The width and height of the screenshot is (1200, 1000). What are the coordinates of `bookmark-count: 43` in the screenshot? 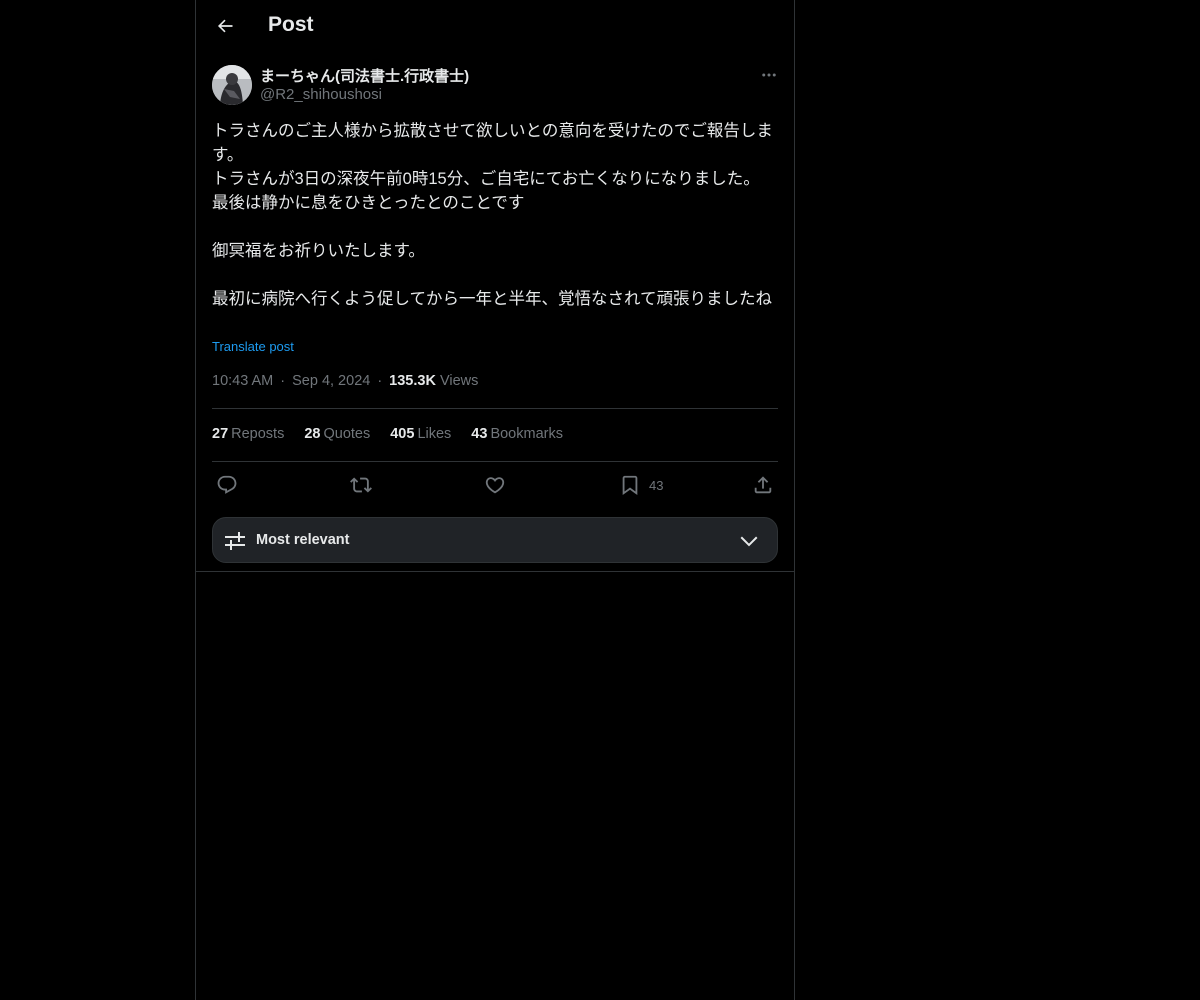 It's located at (656, 485).